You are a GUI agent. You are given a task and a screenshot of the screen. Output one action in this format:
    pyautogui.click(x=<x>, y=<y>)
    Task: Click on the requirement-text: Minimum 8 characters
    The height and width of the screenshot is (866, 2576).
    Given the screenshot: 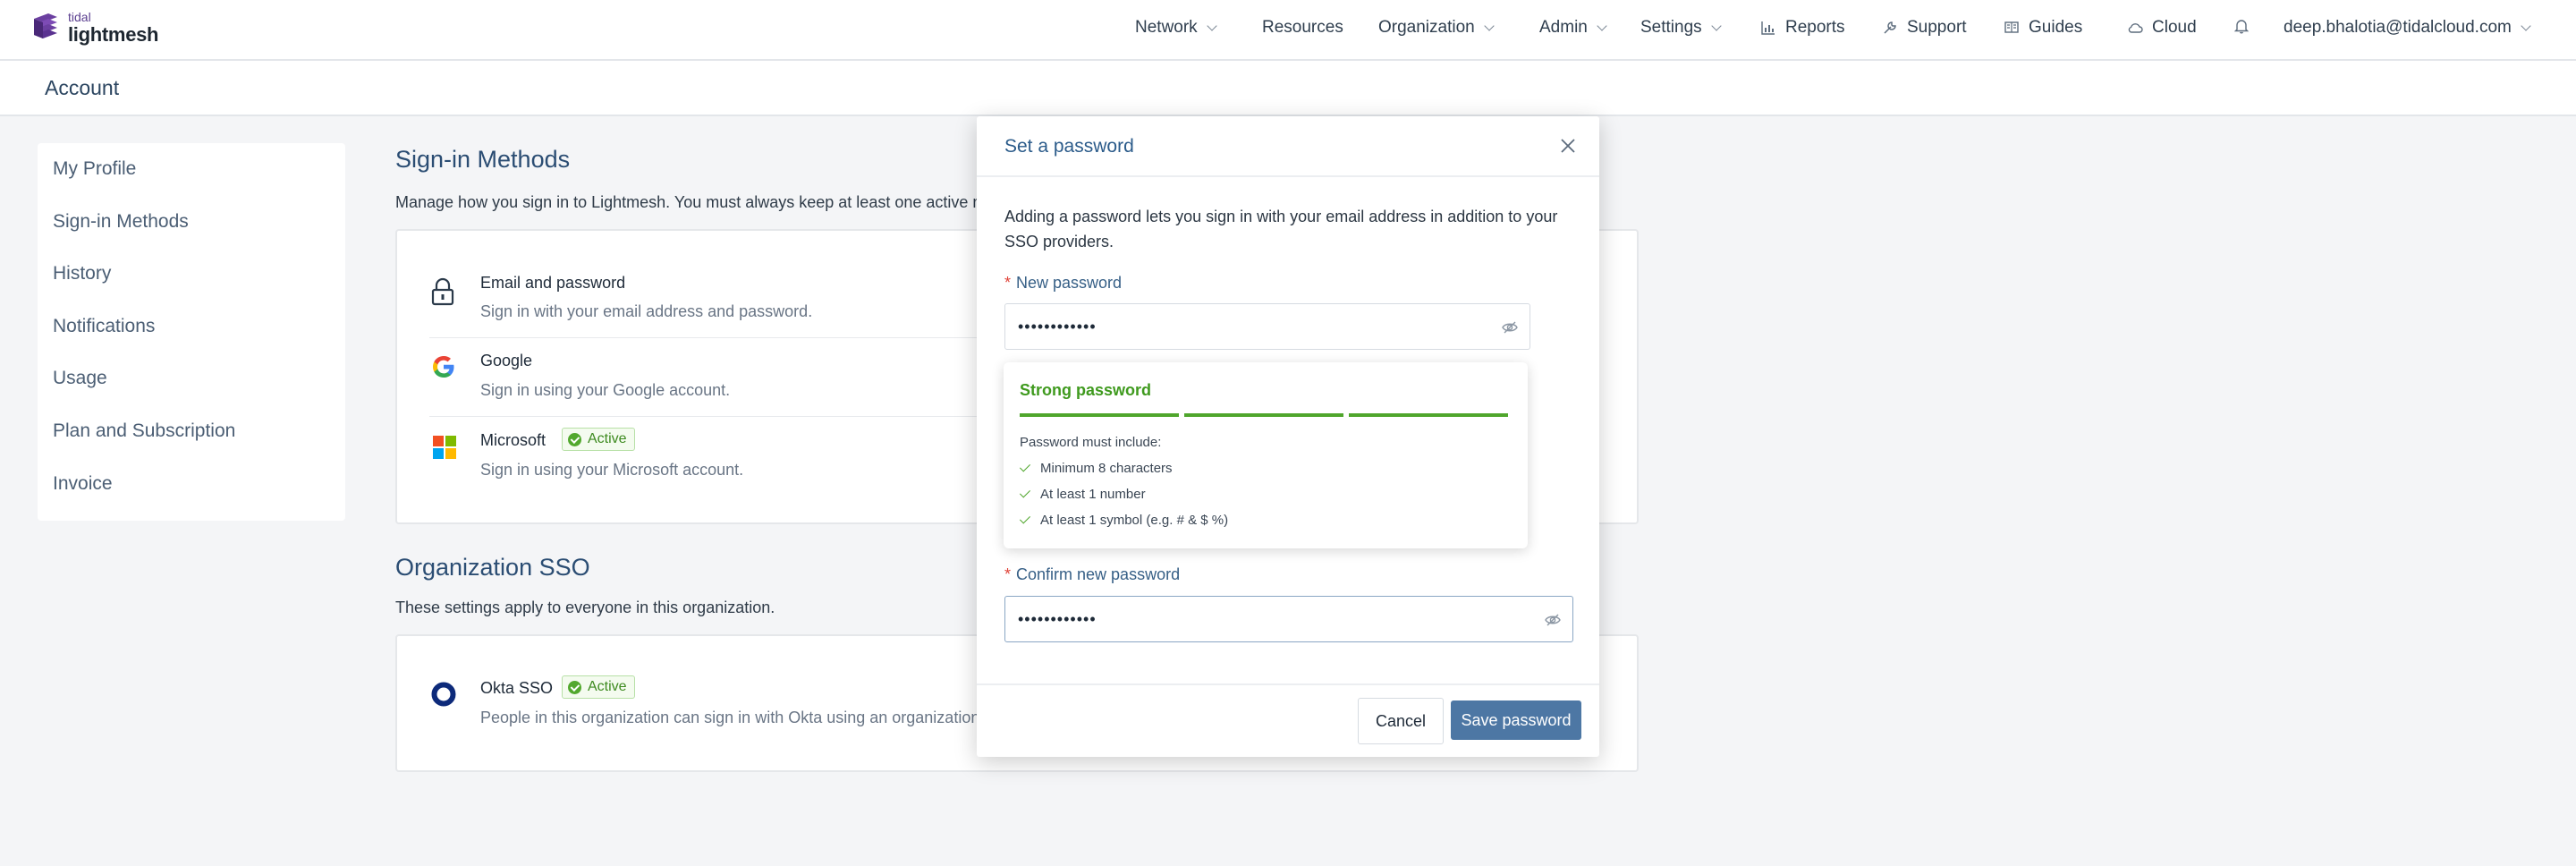 What is the action you would take?
    pyautogui.click(x=1106, y=468)
    